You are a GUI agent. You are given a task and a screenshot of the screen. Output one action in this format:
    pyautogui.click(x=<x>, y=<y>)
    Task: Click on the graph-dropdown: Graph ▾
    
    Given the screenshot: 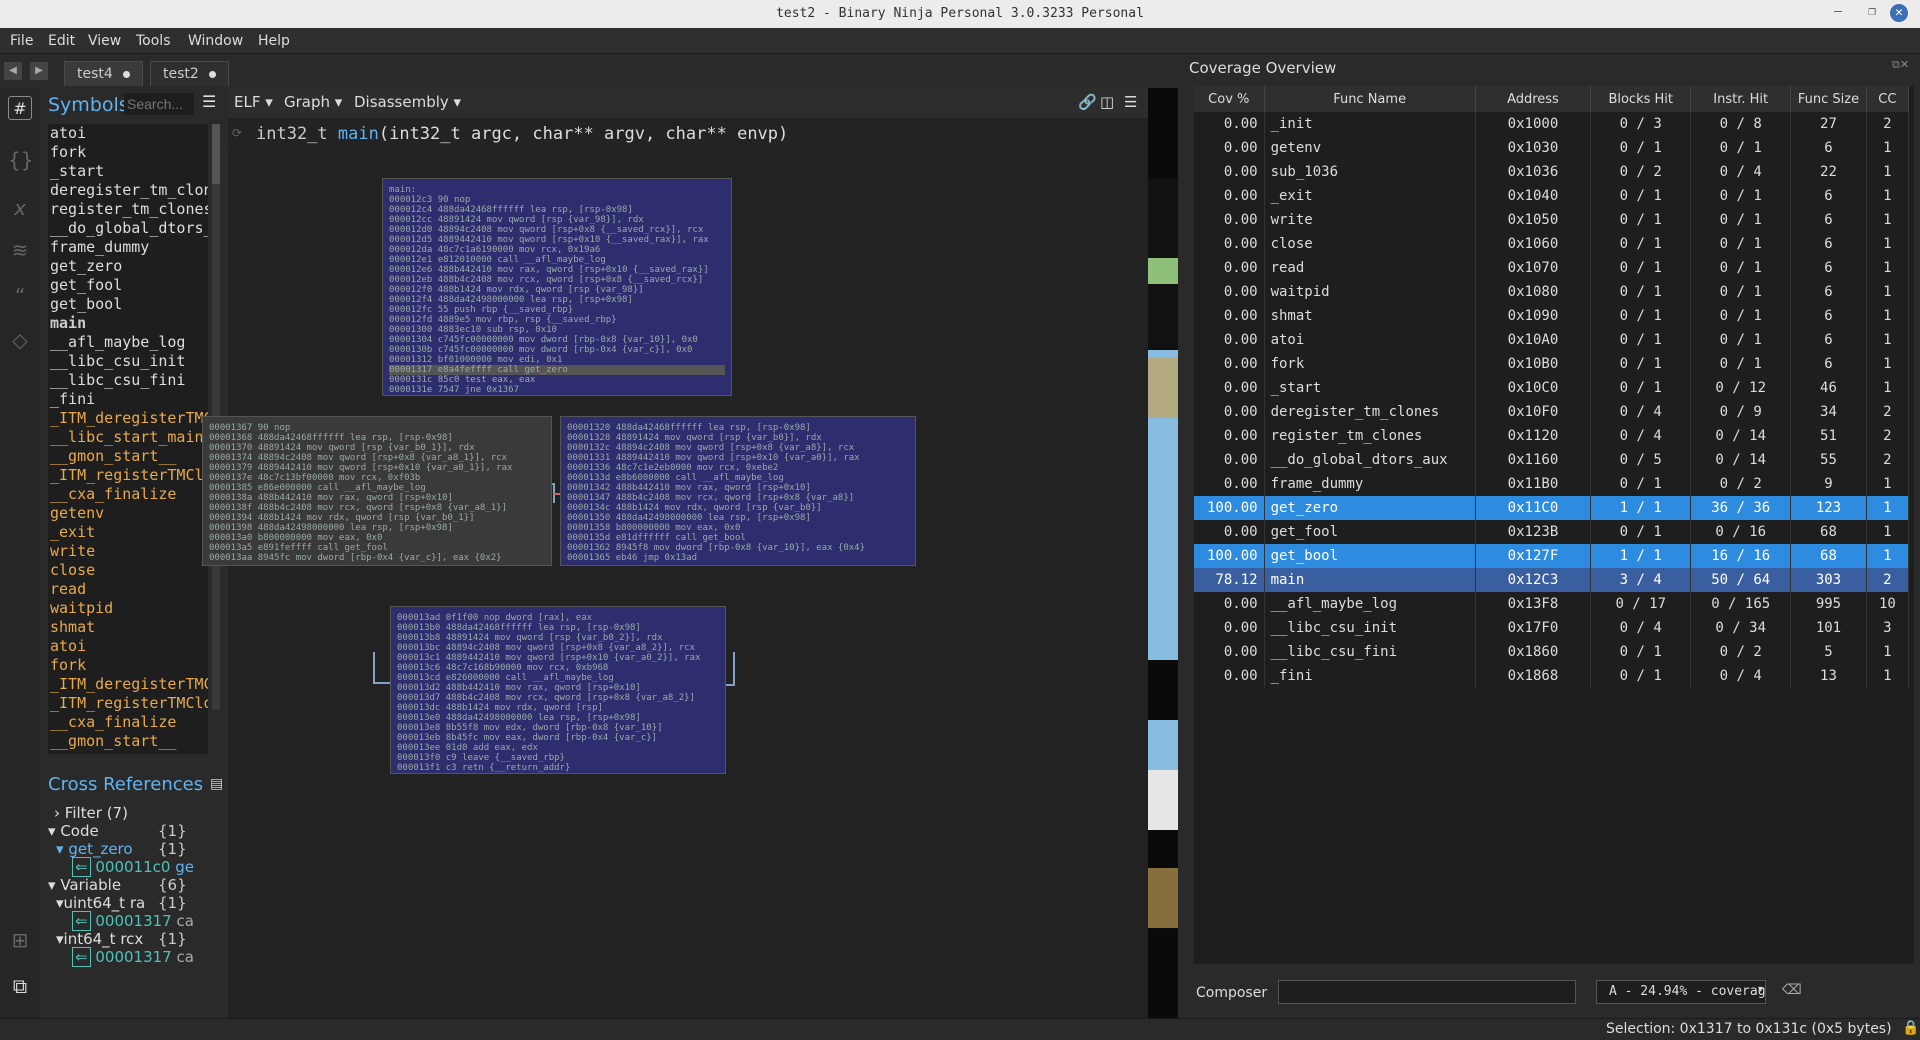 What is the action you would take?
    pyautogui.click(x=313, y=102)
    